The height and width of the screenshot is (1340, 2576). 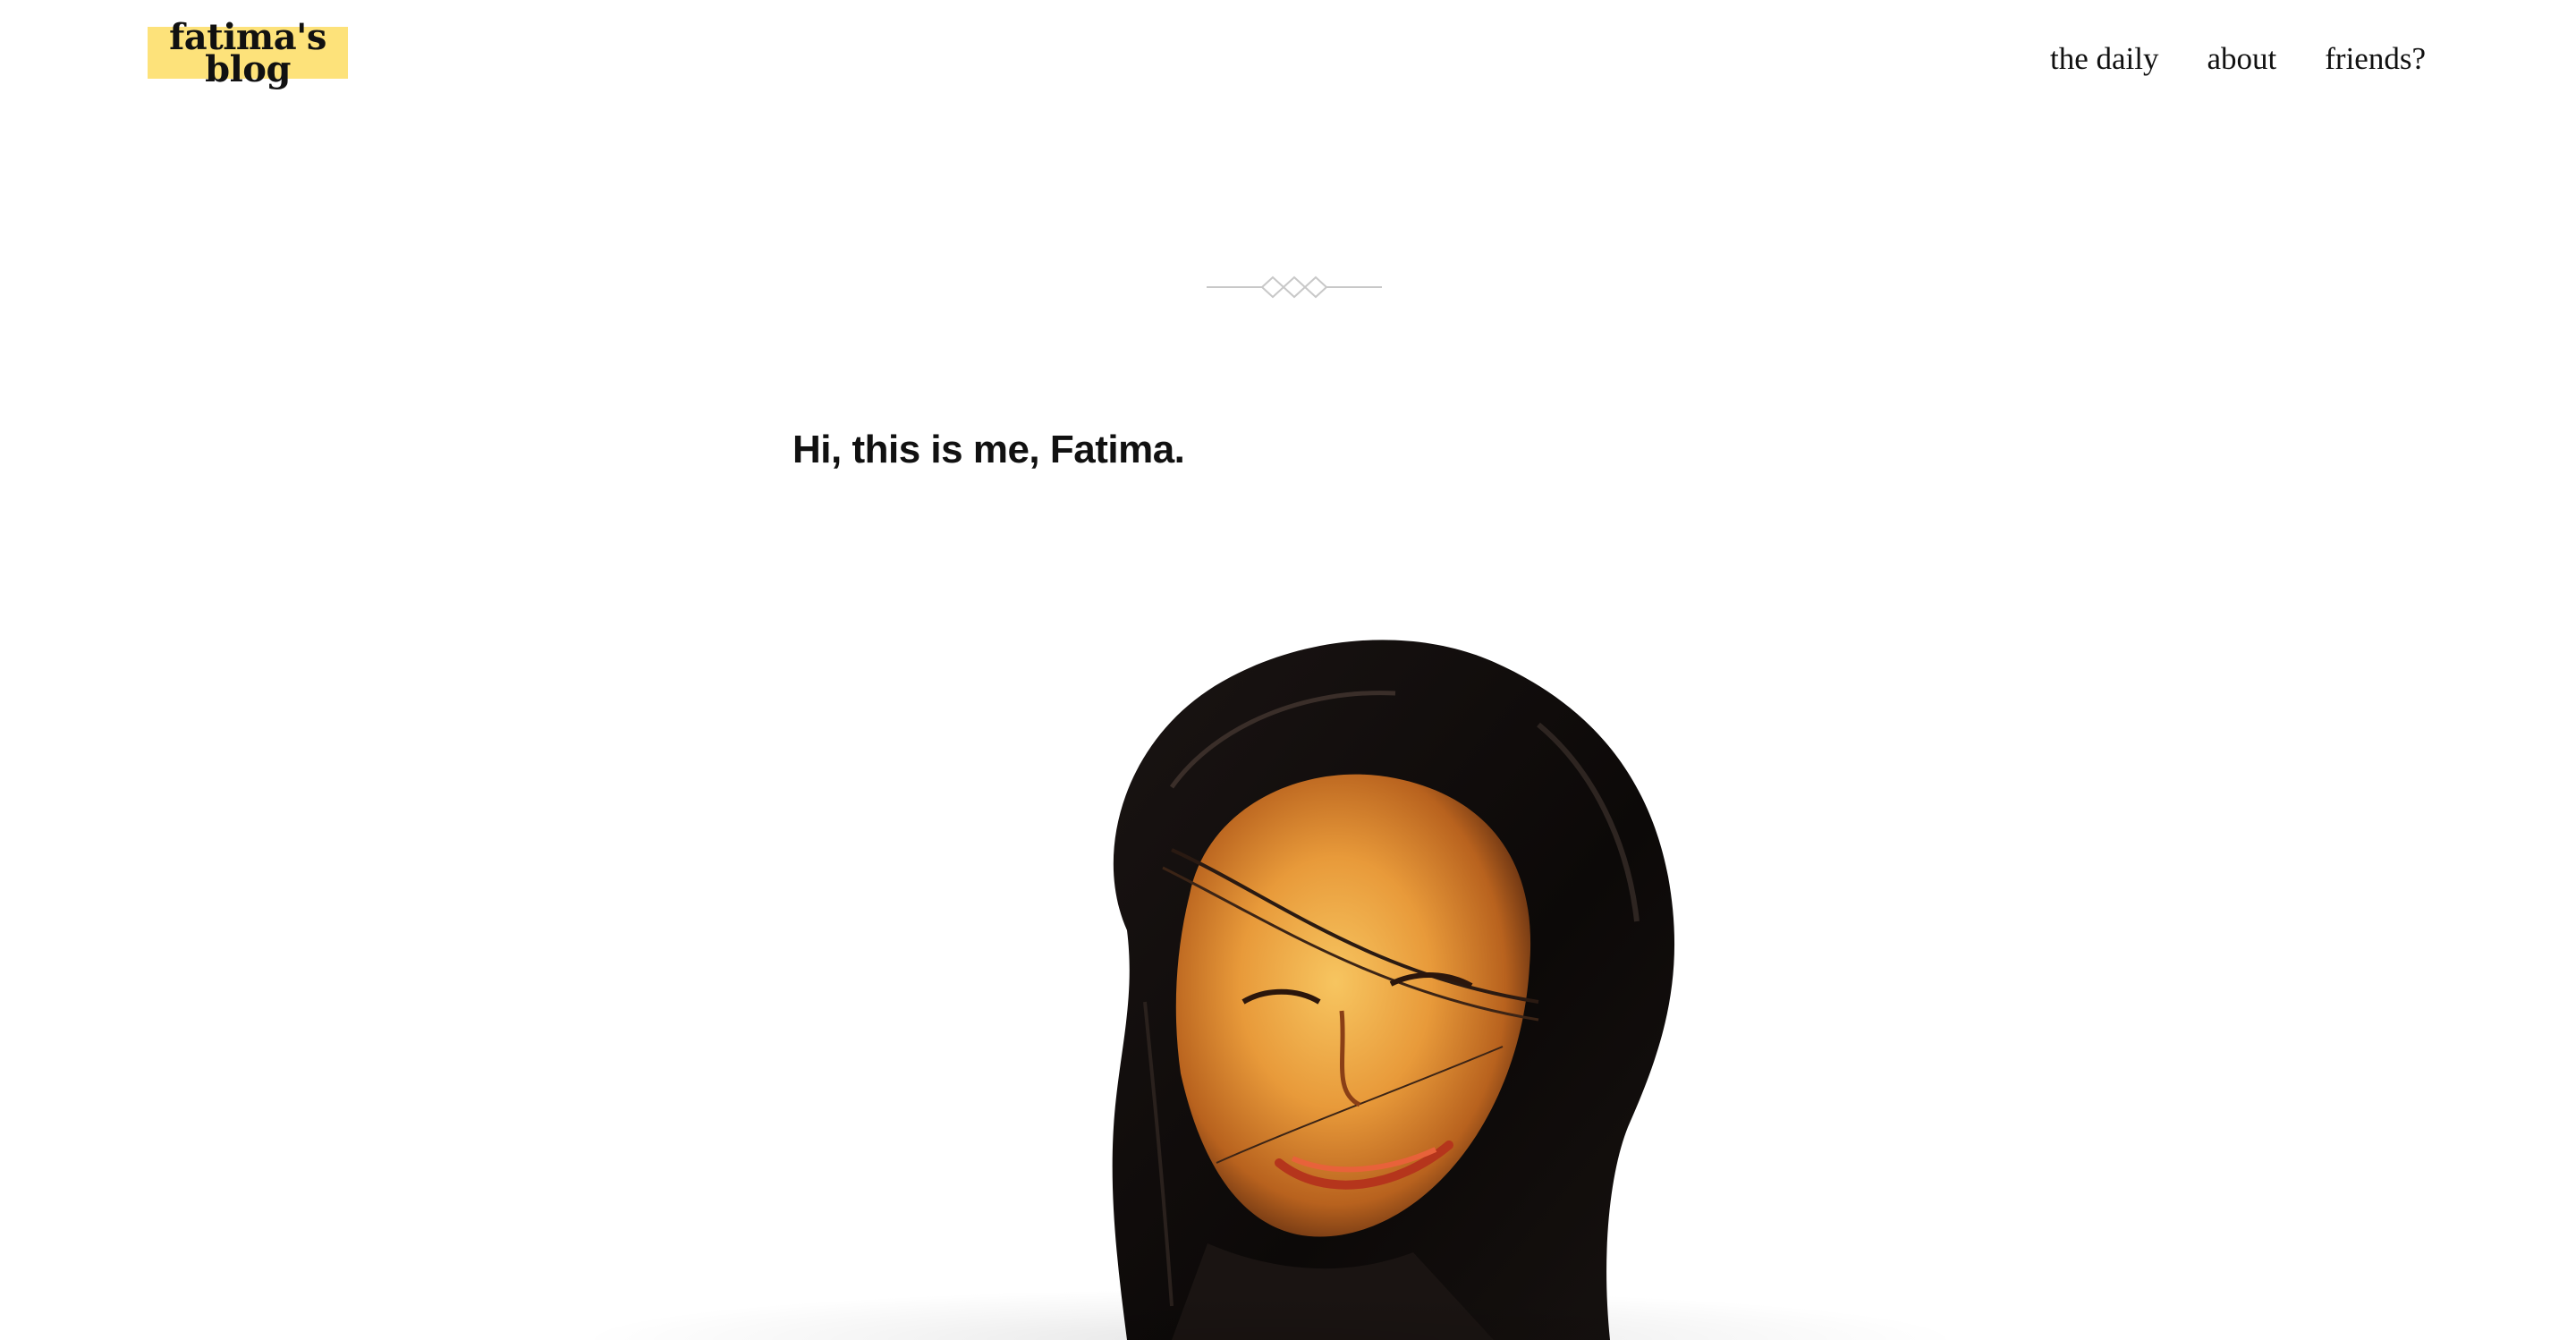 I want to click on logo-text: fatima's blog, so click(x=248, y=55).